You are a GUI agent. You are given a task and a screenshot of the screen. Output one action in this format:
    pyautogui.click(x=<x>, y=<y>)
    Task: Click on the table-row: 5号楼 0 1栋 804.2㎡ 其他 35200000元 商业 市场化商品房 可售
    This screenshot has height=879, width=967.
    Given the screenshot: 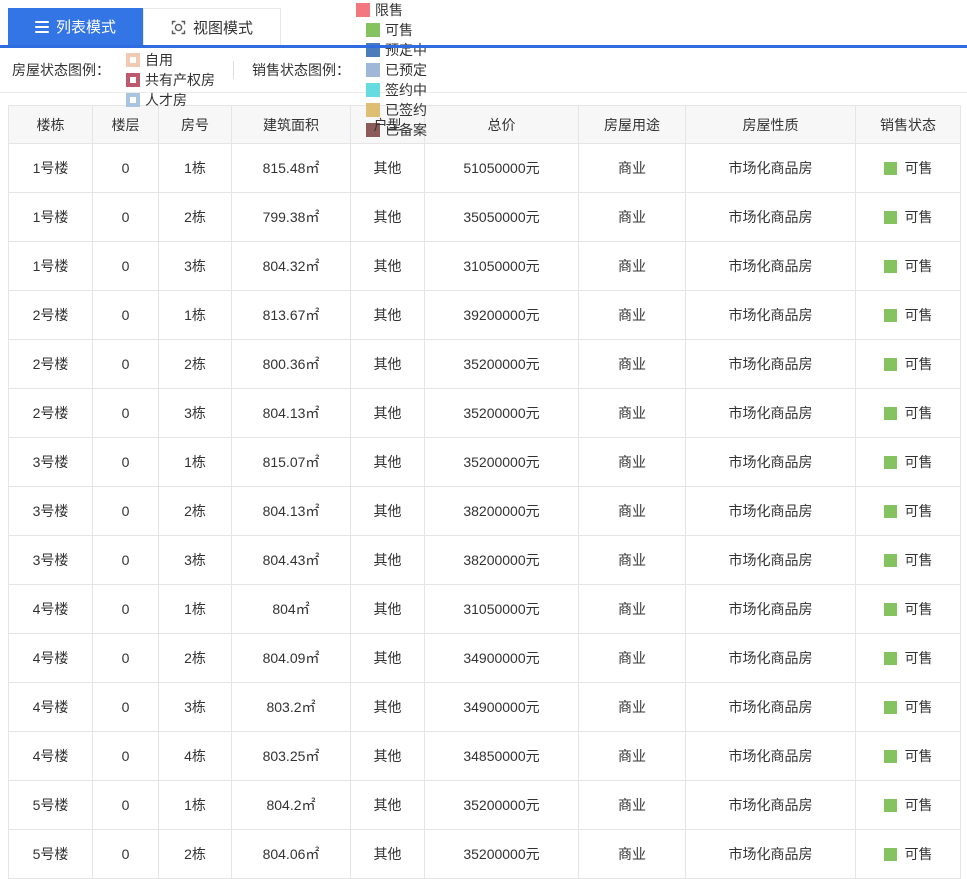 What is the action you would take?
    pyautogui.click(x=484, y=805)
    